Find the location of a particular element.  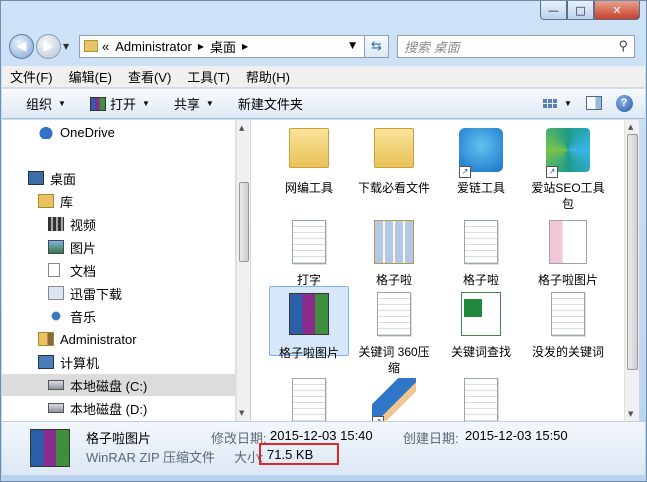

nav-item-label: 计算机 is located at coordinates (80, 363).